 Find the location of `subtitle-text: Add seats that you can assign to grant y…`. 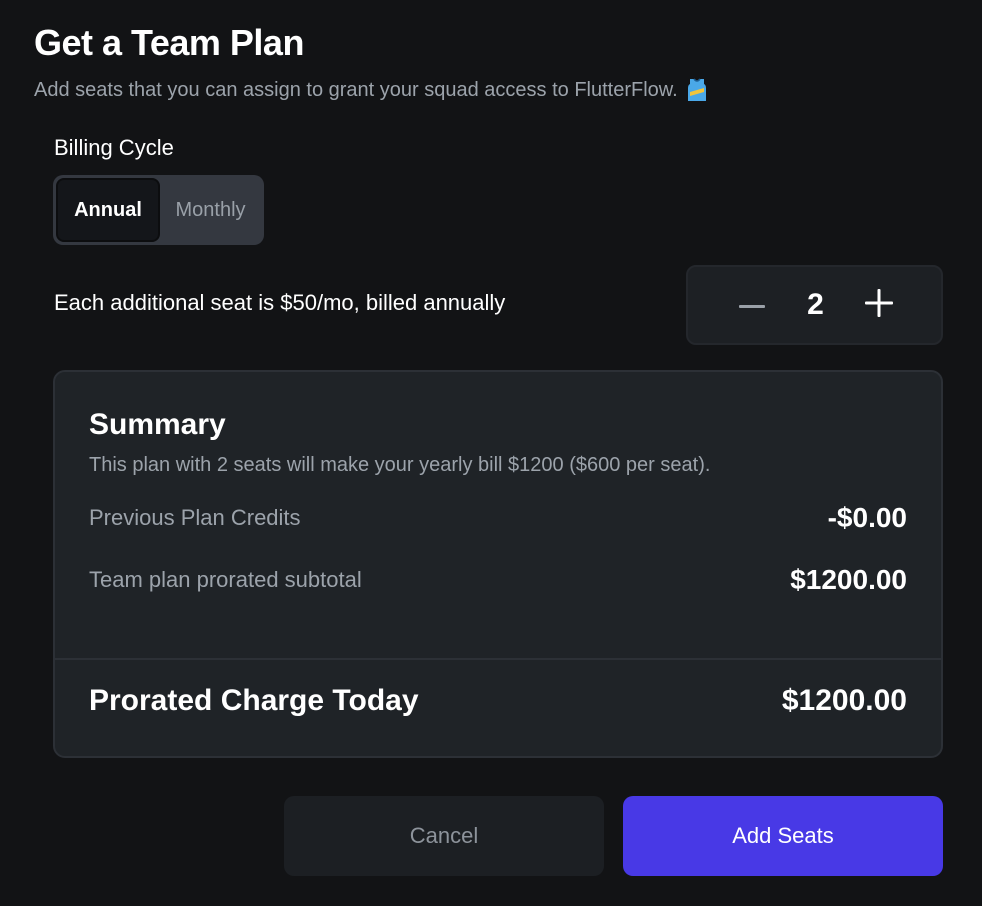

subtitle-text: Add seats that you can assign to grant y… is located at coordinates (356, 89).